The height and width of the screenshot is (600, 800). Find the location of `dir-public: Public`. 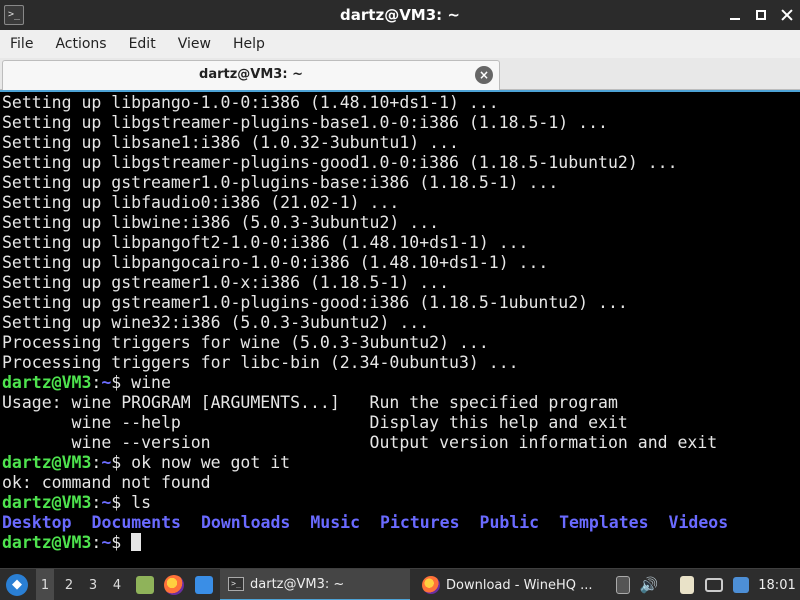

dir-public: Public is located at coordinates (509, 522).